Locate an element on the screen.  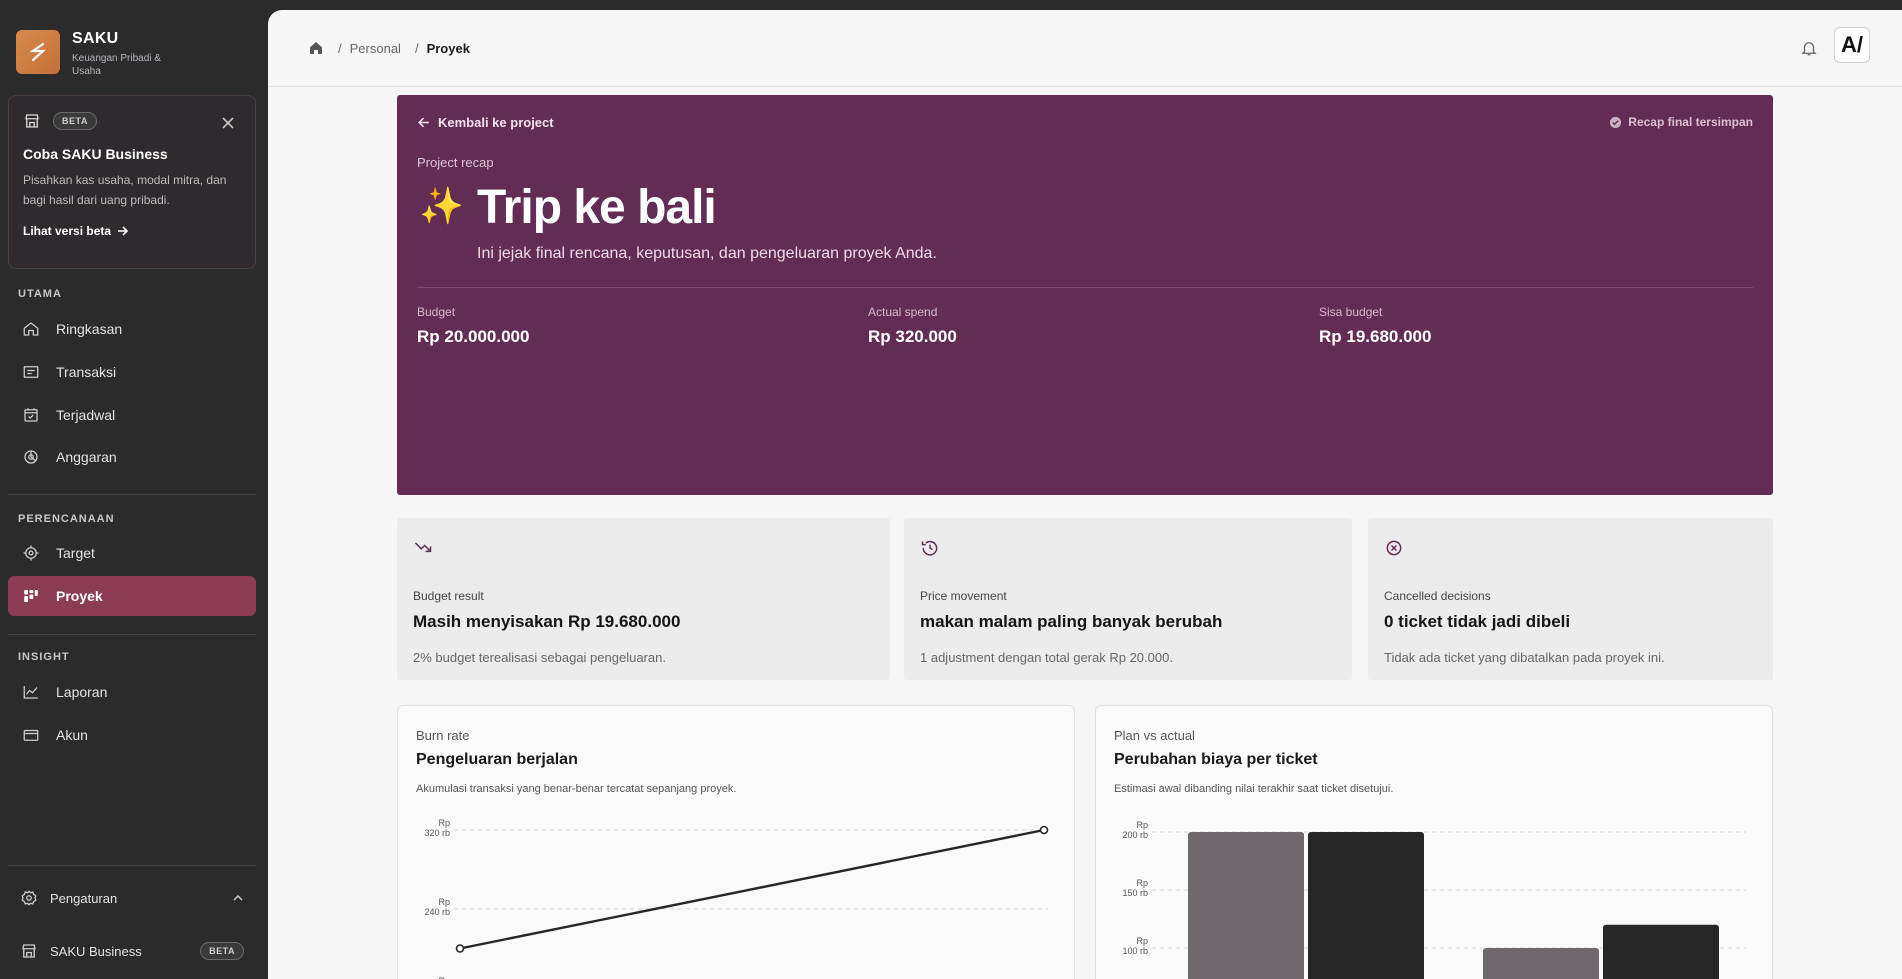
breadcrumb-current: Proyek is located at coordinates (448, 48).